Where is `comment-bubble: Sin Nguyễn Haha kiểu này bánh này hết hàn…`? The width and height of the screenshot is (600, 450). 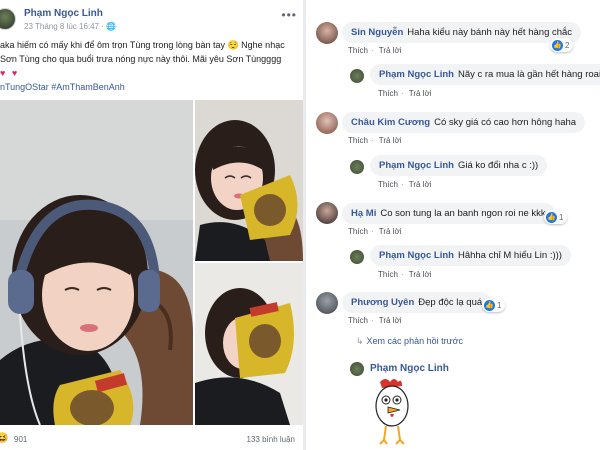
comment-bubble: Sin Nguyễn Haha kiểu này bánh này hết hàn… is located at coordinates (462, 32).